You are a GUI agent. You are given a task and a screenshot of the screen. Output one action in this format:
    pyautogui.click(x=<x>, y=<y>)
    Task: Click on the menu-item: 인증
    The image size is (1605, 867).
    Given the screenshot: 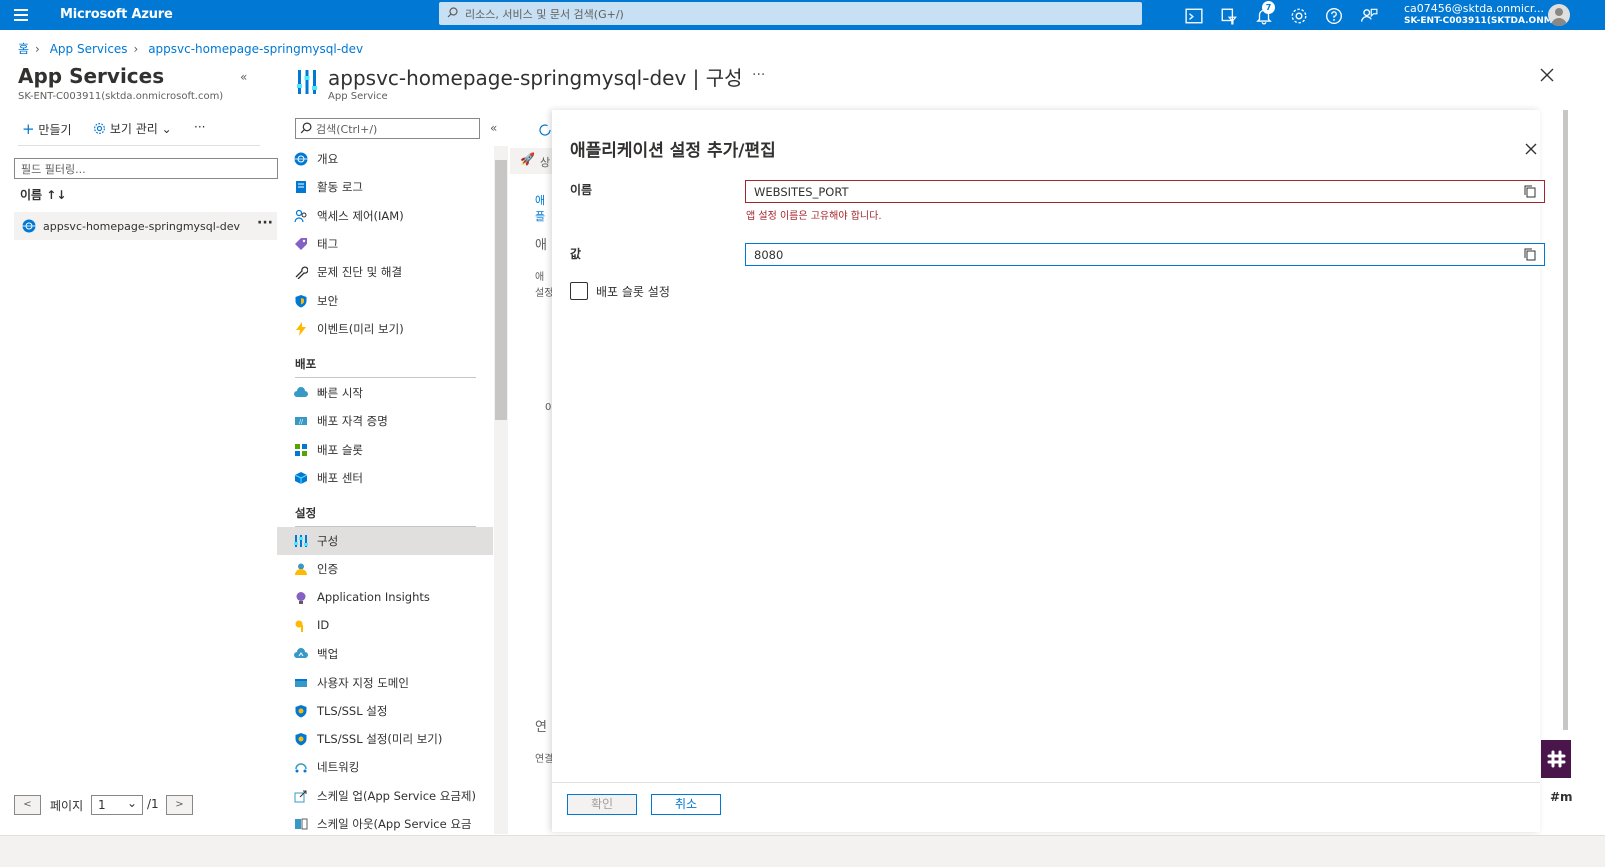 What is the action you would take?
    pyautogui.click(x=385, y=569)
    